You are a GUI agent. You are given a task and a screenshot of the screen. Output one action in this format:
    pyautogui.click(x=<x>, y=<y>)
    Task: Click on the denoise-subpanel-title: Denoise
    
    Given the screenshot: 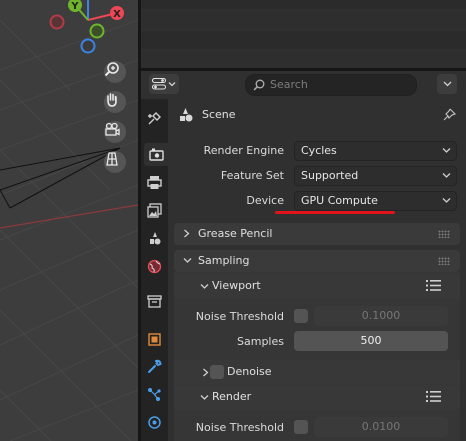 What is the action you would take?
    pyautogui.click(x=249, y=371)
    